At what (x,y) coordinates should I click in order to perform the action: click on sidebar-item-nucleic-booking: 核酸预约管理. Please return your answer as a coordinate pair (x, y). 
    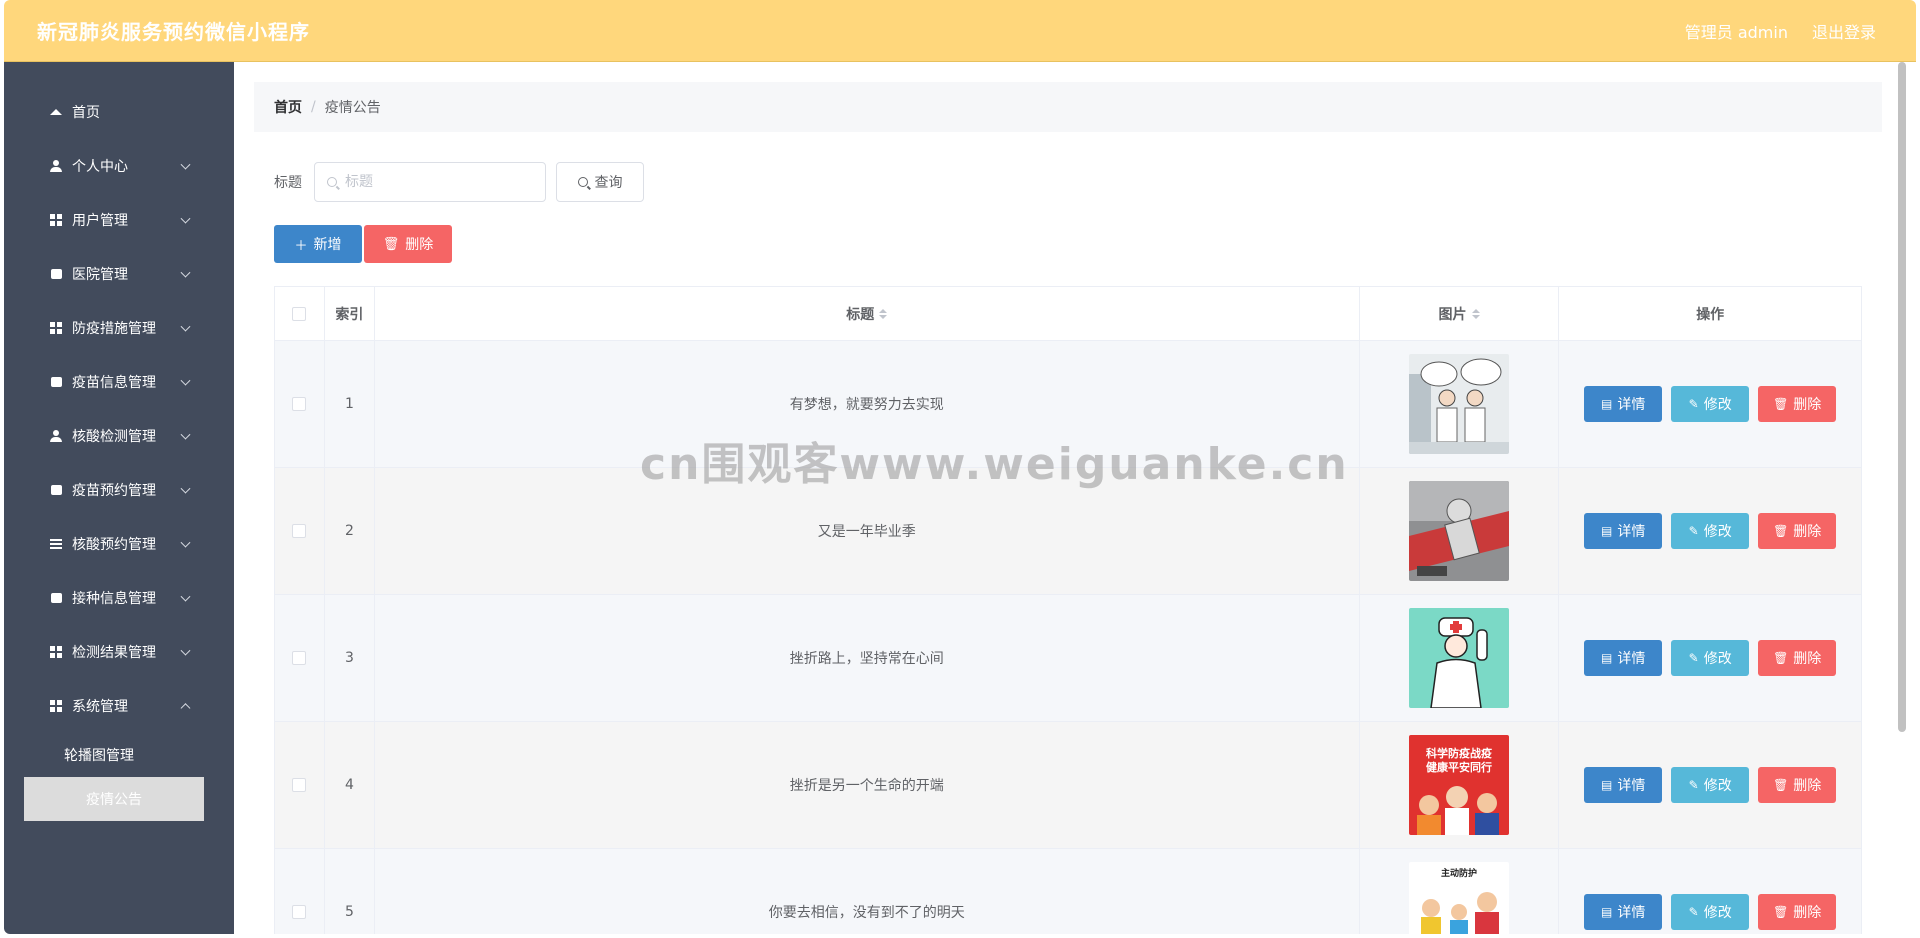
    Looking at the image, I should click on (119, 544).